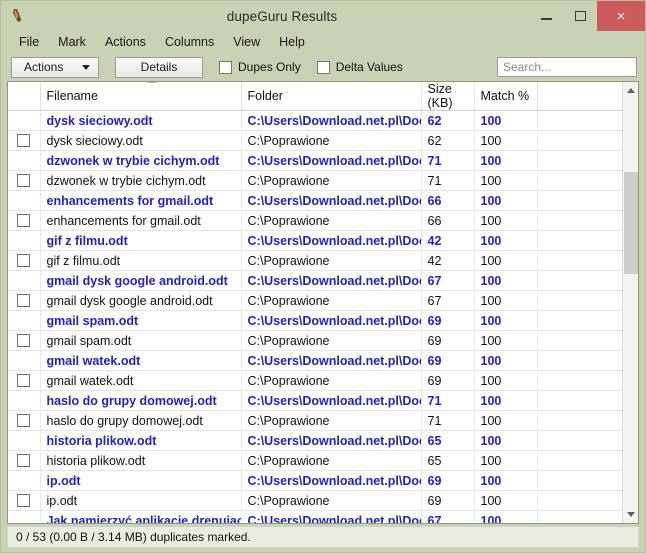  Describe the element at coordinates (141, 96) in the screenshot. I see `column-header-filename: Filename` at that location.